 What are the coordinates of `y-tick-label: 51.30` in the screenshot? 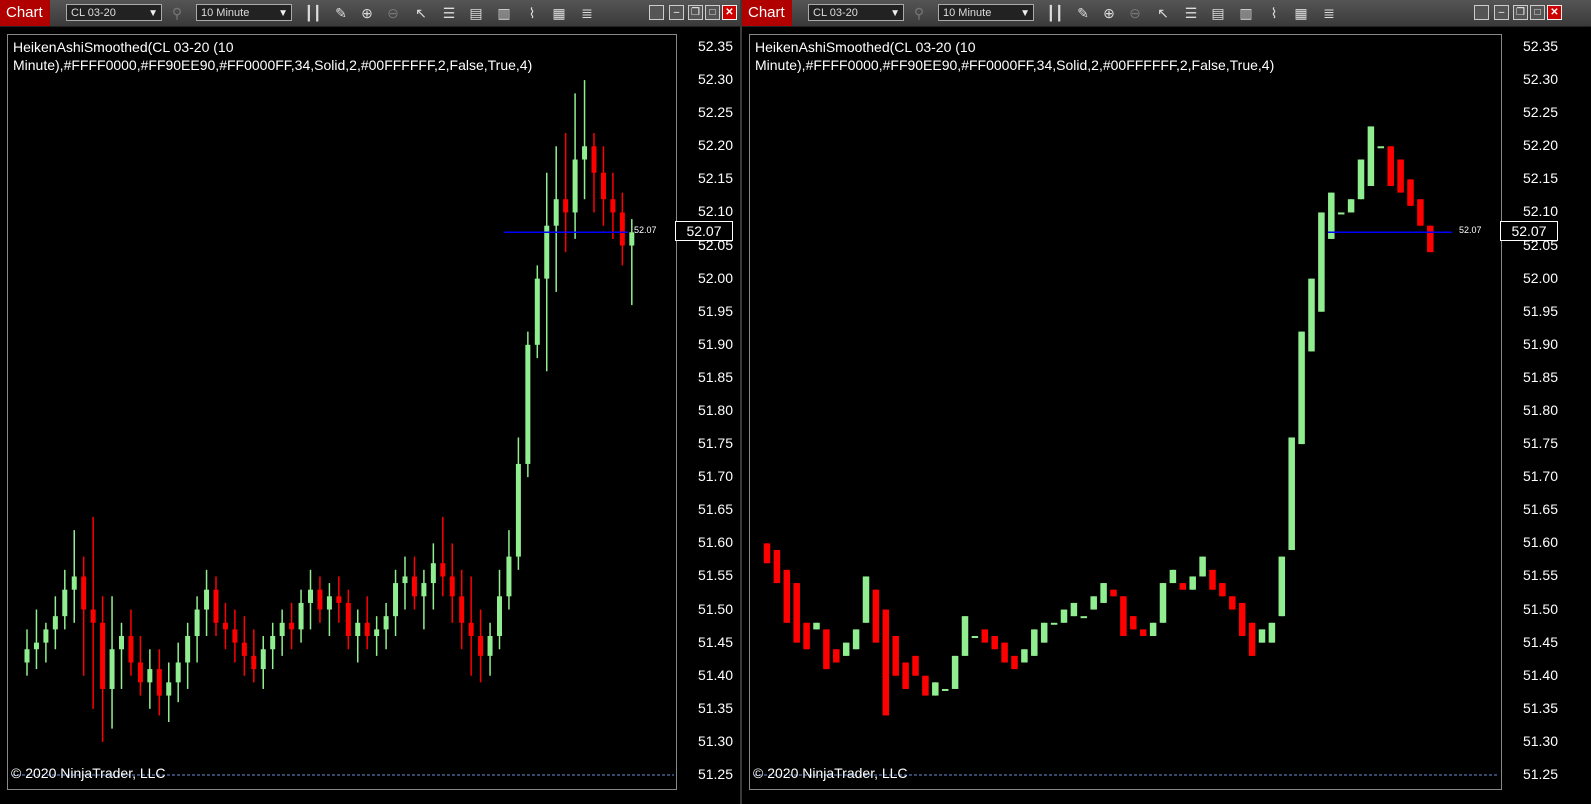 It's located at (715, 740).